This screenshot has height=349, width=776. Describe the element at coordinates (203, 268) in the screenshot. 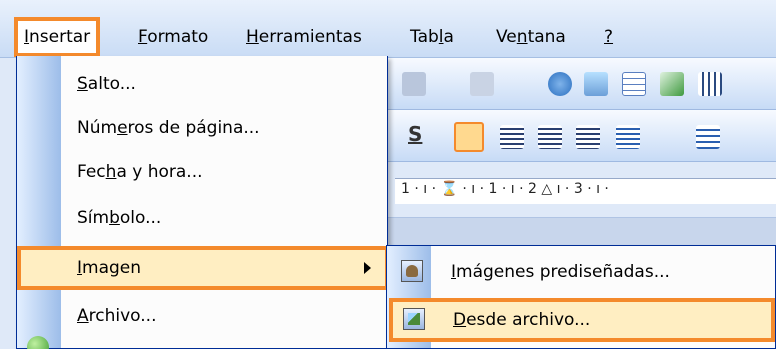

I see `dropdown-item-imagen: Imagen` at that location.